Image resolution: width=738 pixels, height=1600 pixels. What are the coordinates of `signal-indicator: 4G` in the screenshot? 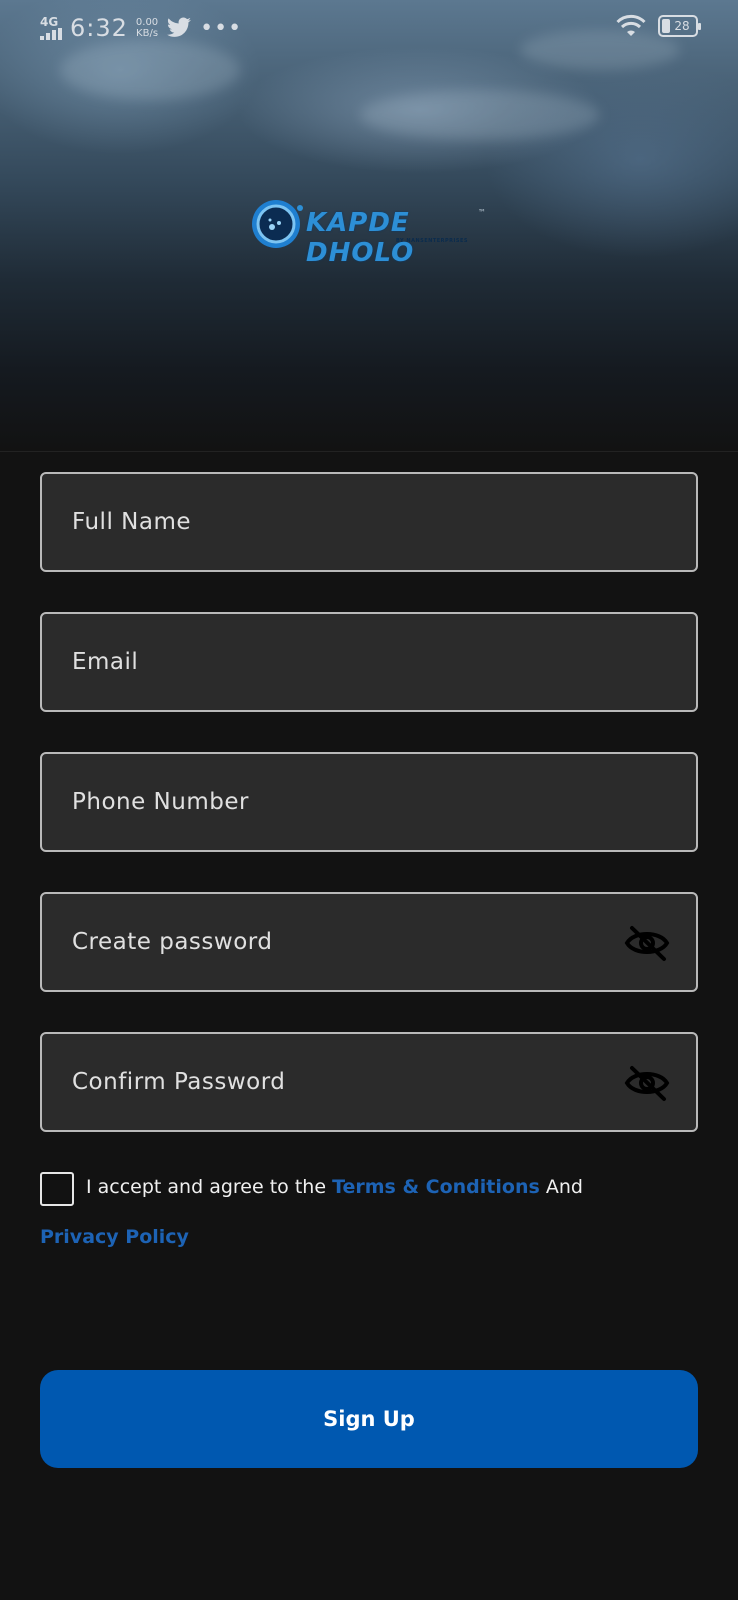 It's located at (51, 28).